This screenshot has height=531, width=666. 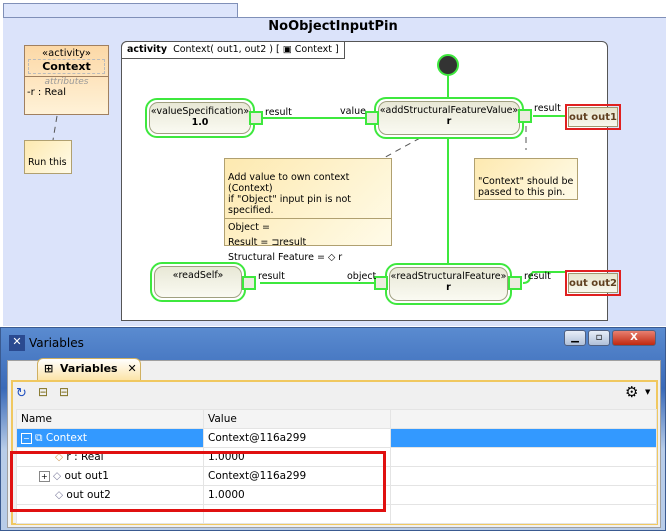 What do you see at coordinates (110, 419) in the screenshot?
I see `column-name: Name` at bounding box center [110, 419].